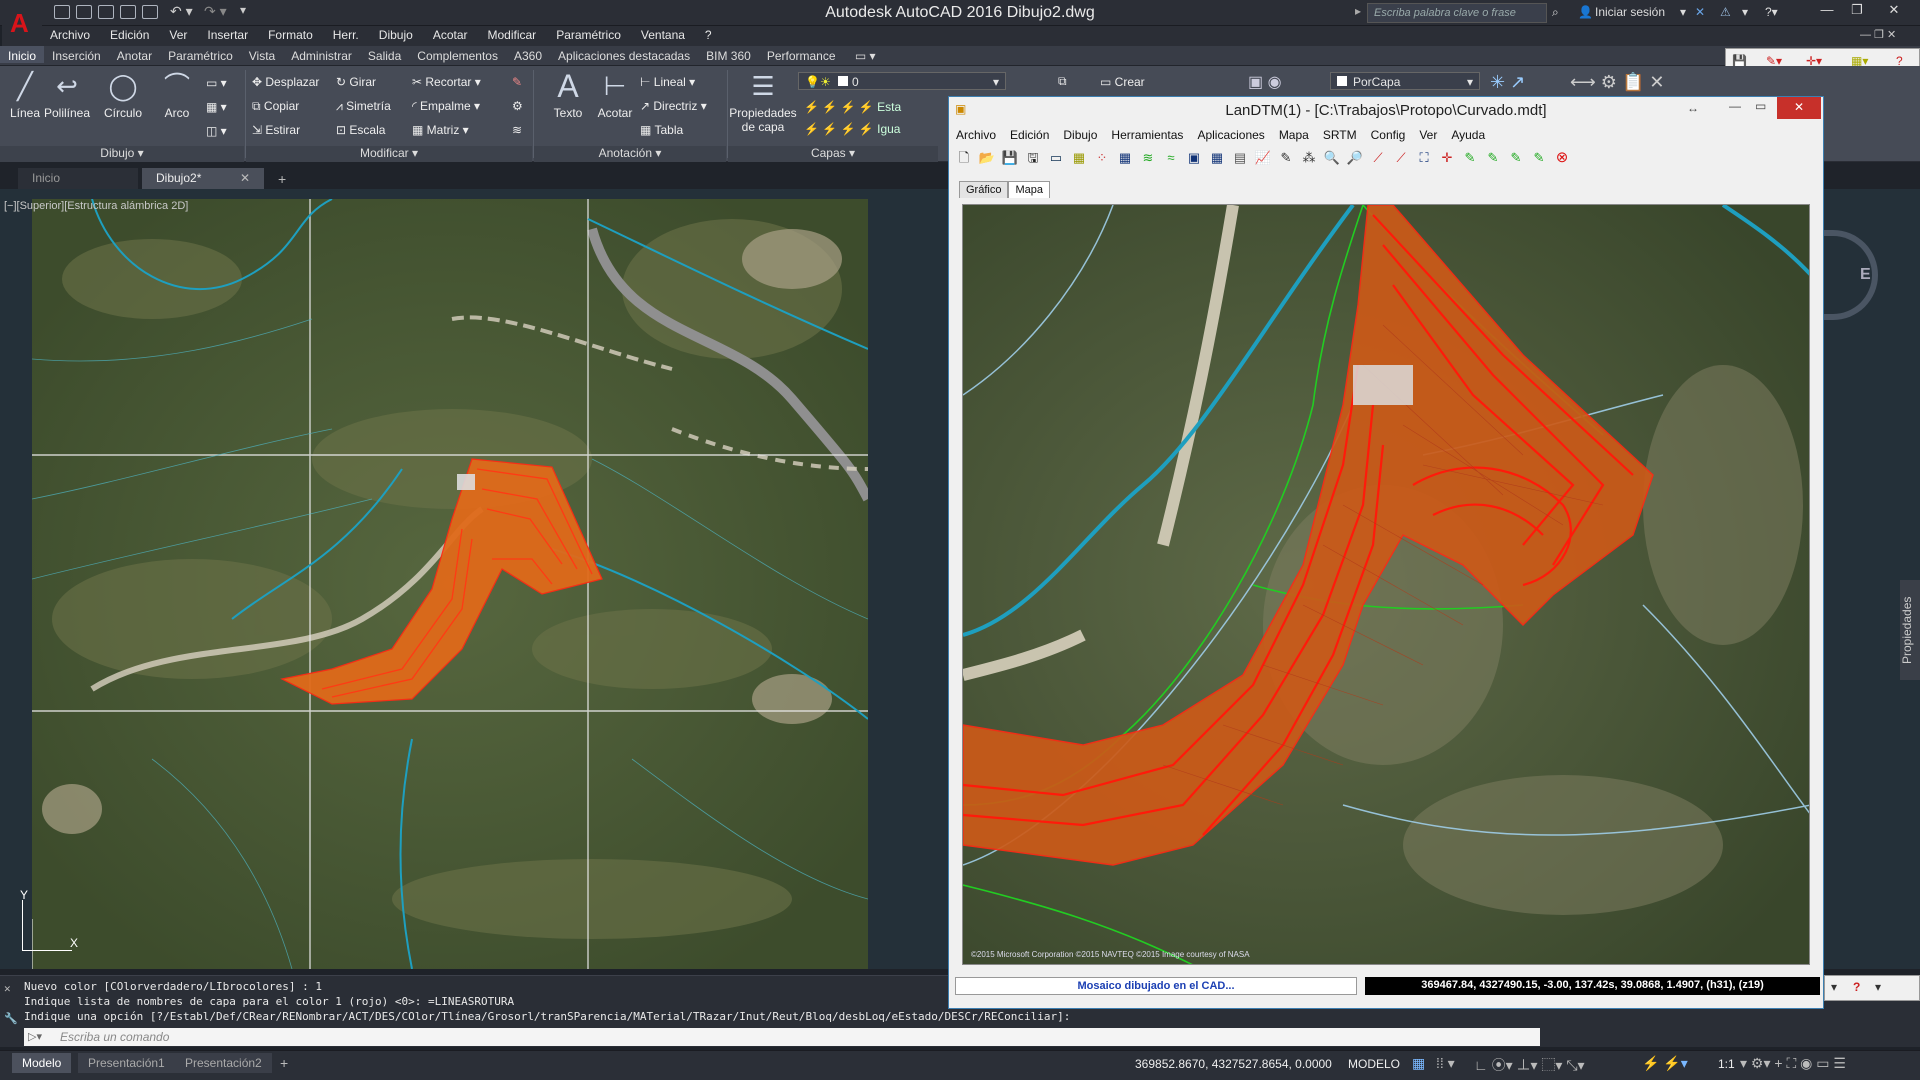 This screenshot has width=1920, height=1080. I want to click on empalme-button: ◜ Empalme ▾, so click(446, 106).